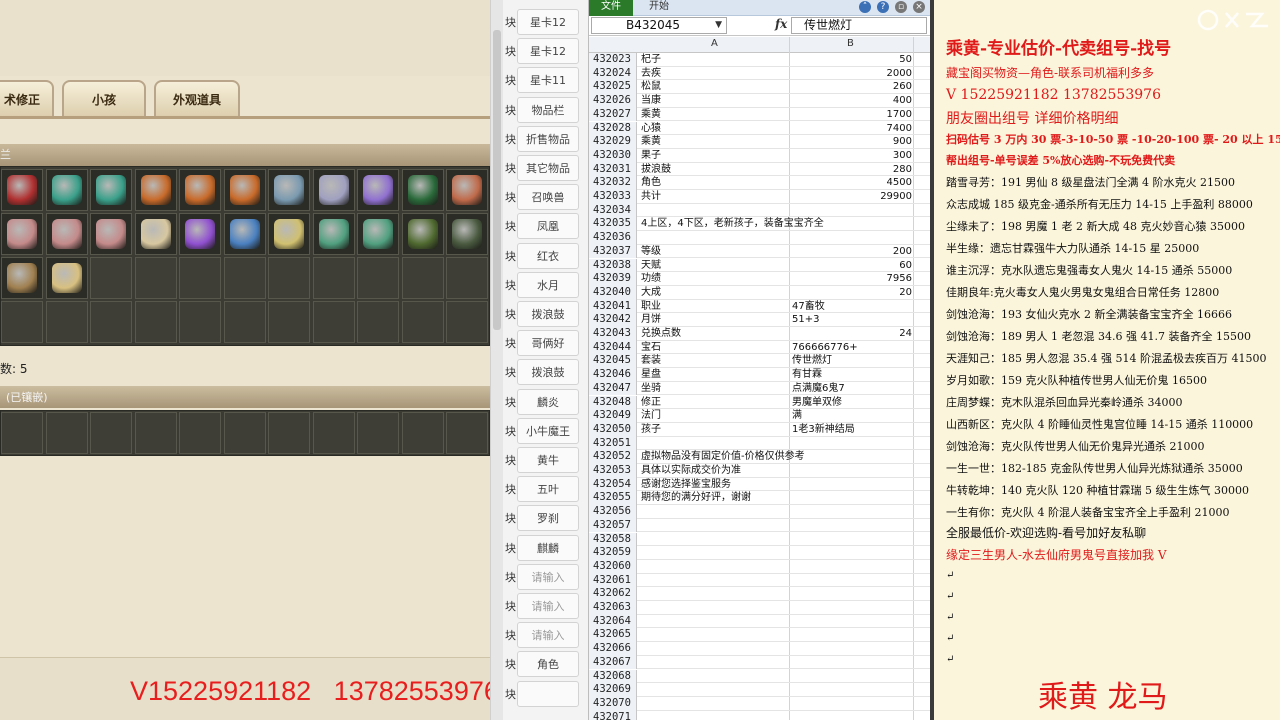  What do you see at coordinates (732, 223) in the screenshot?
I see `cell-a: 4上区，4下区，老新孩子，装备宝宝齐全` at bounding box center [732, 223].